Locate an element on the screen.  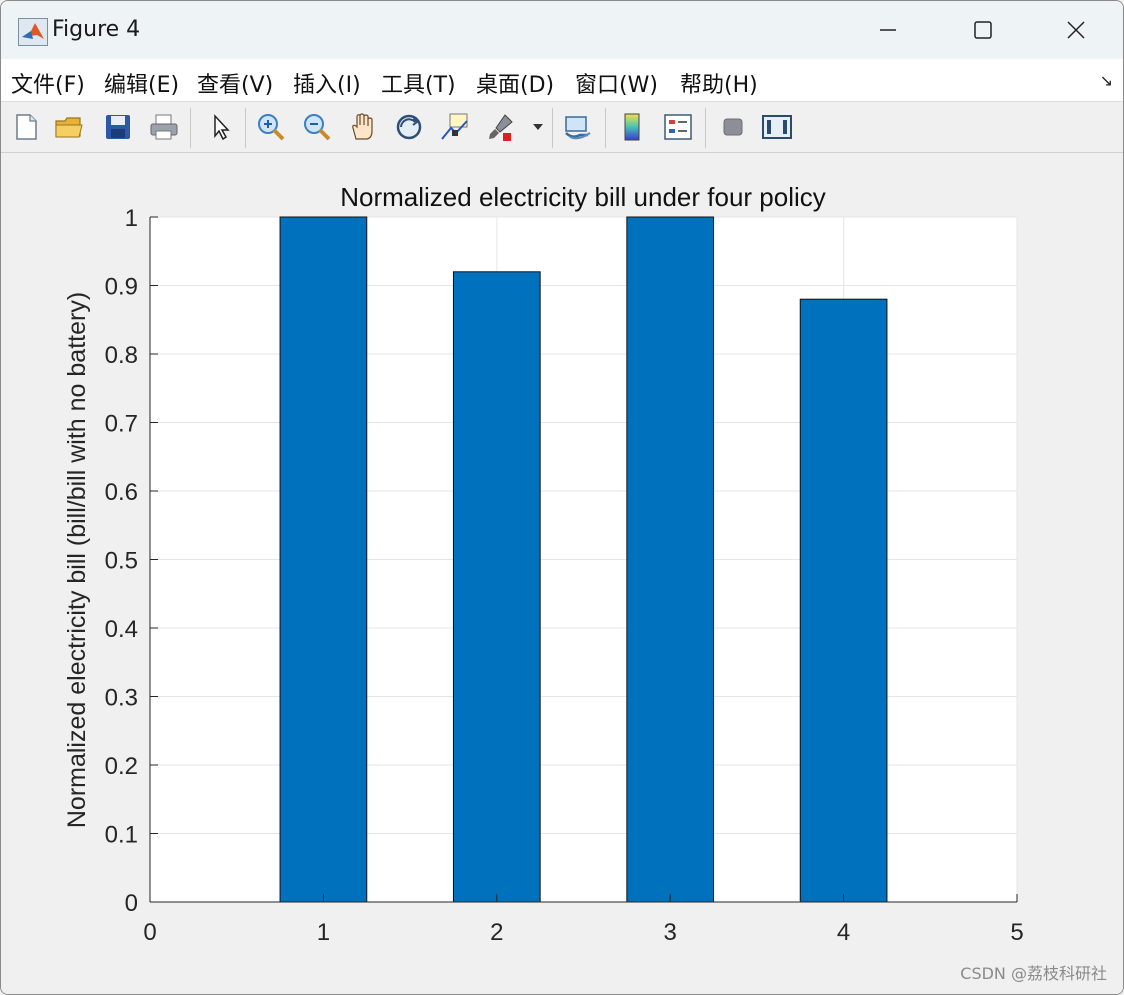
y-tick-label: 0.5 is located at coordinates (121, 561).